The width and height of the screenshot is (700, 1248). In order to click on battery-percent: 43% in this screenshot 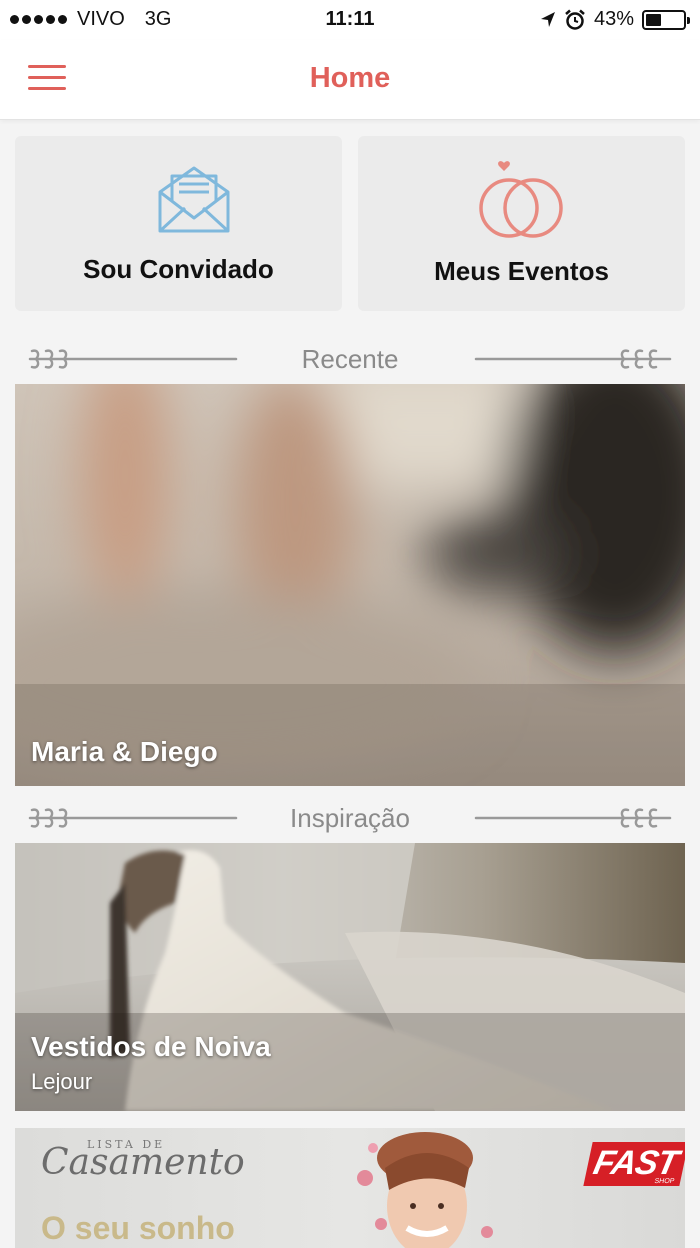, I will do `click(613, 19)`.